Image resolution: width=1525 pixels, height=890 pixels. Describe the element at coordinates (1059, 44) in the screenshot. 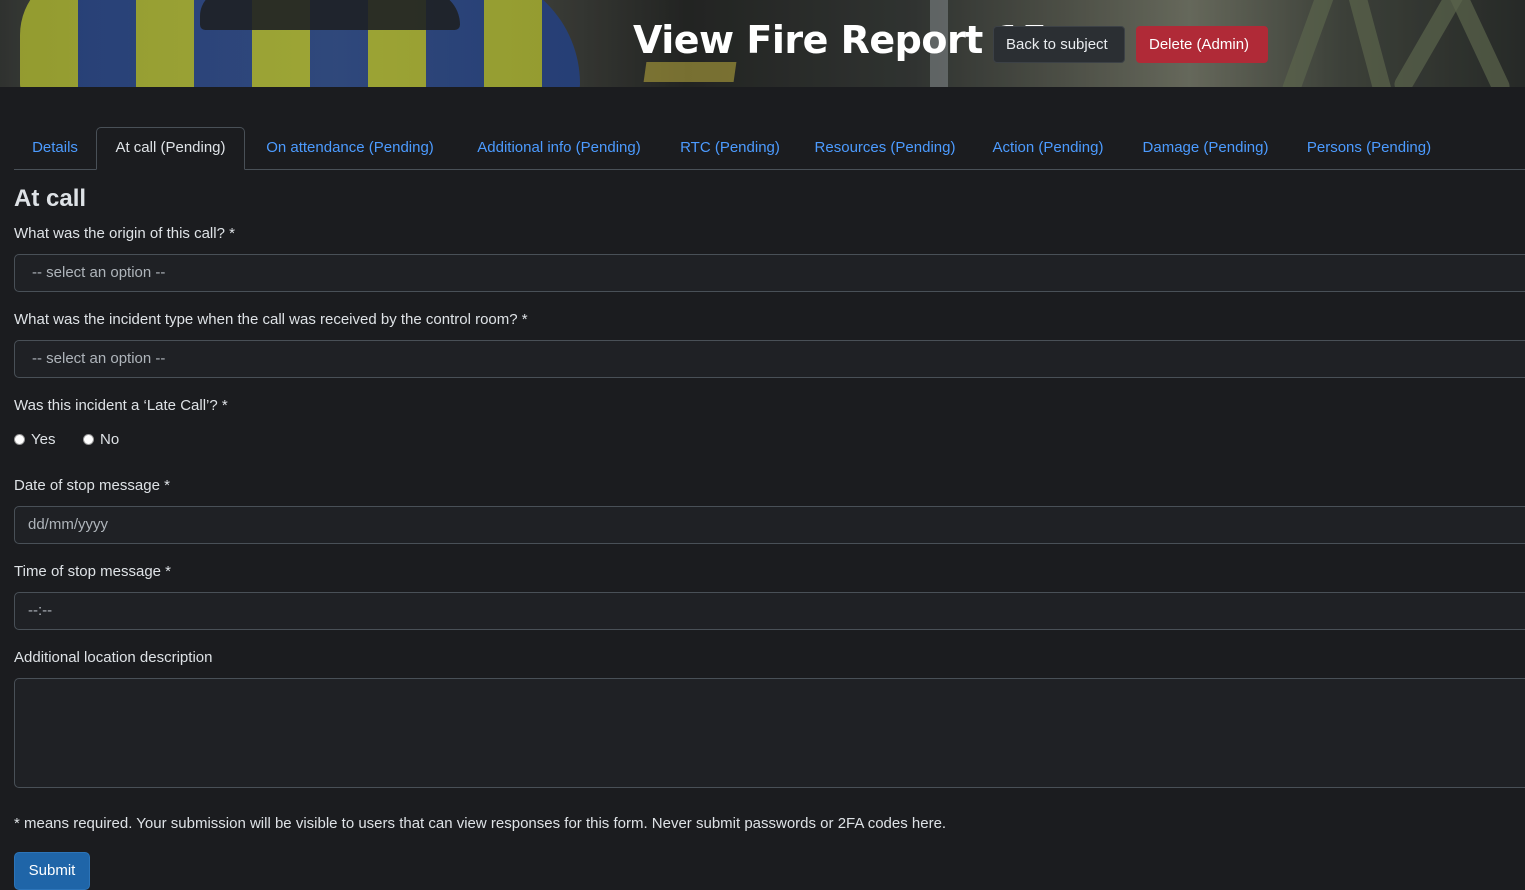

I see `back-to-subject-button: Back to subject` at that location.